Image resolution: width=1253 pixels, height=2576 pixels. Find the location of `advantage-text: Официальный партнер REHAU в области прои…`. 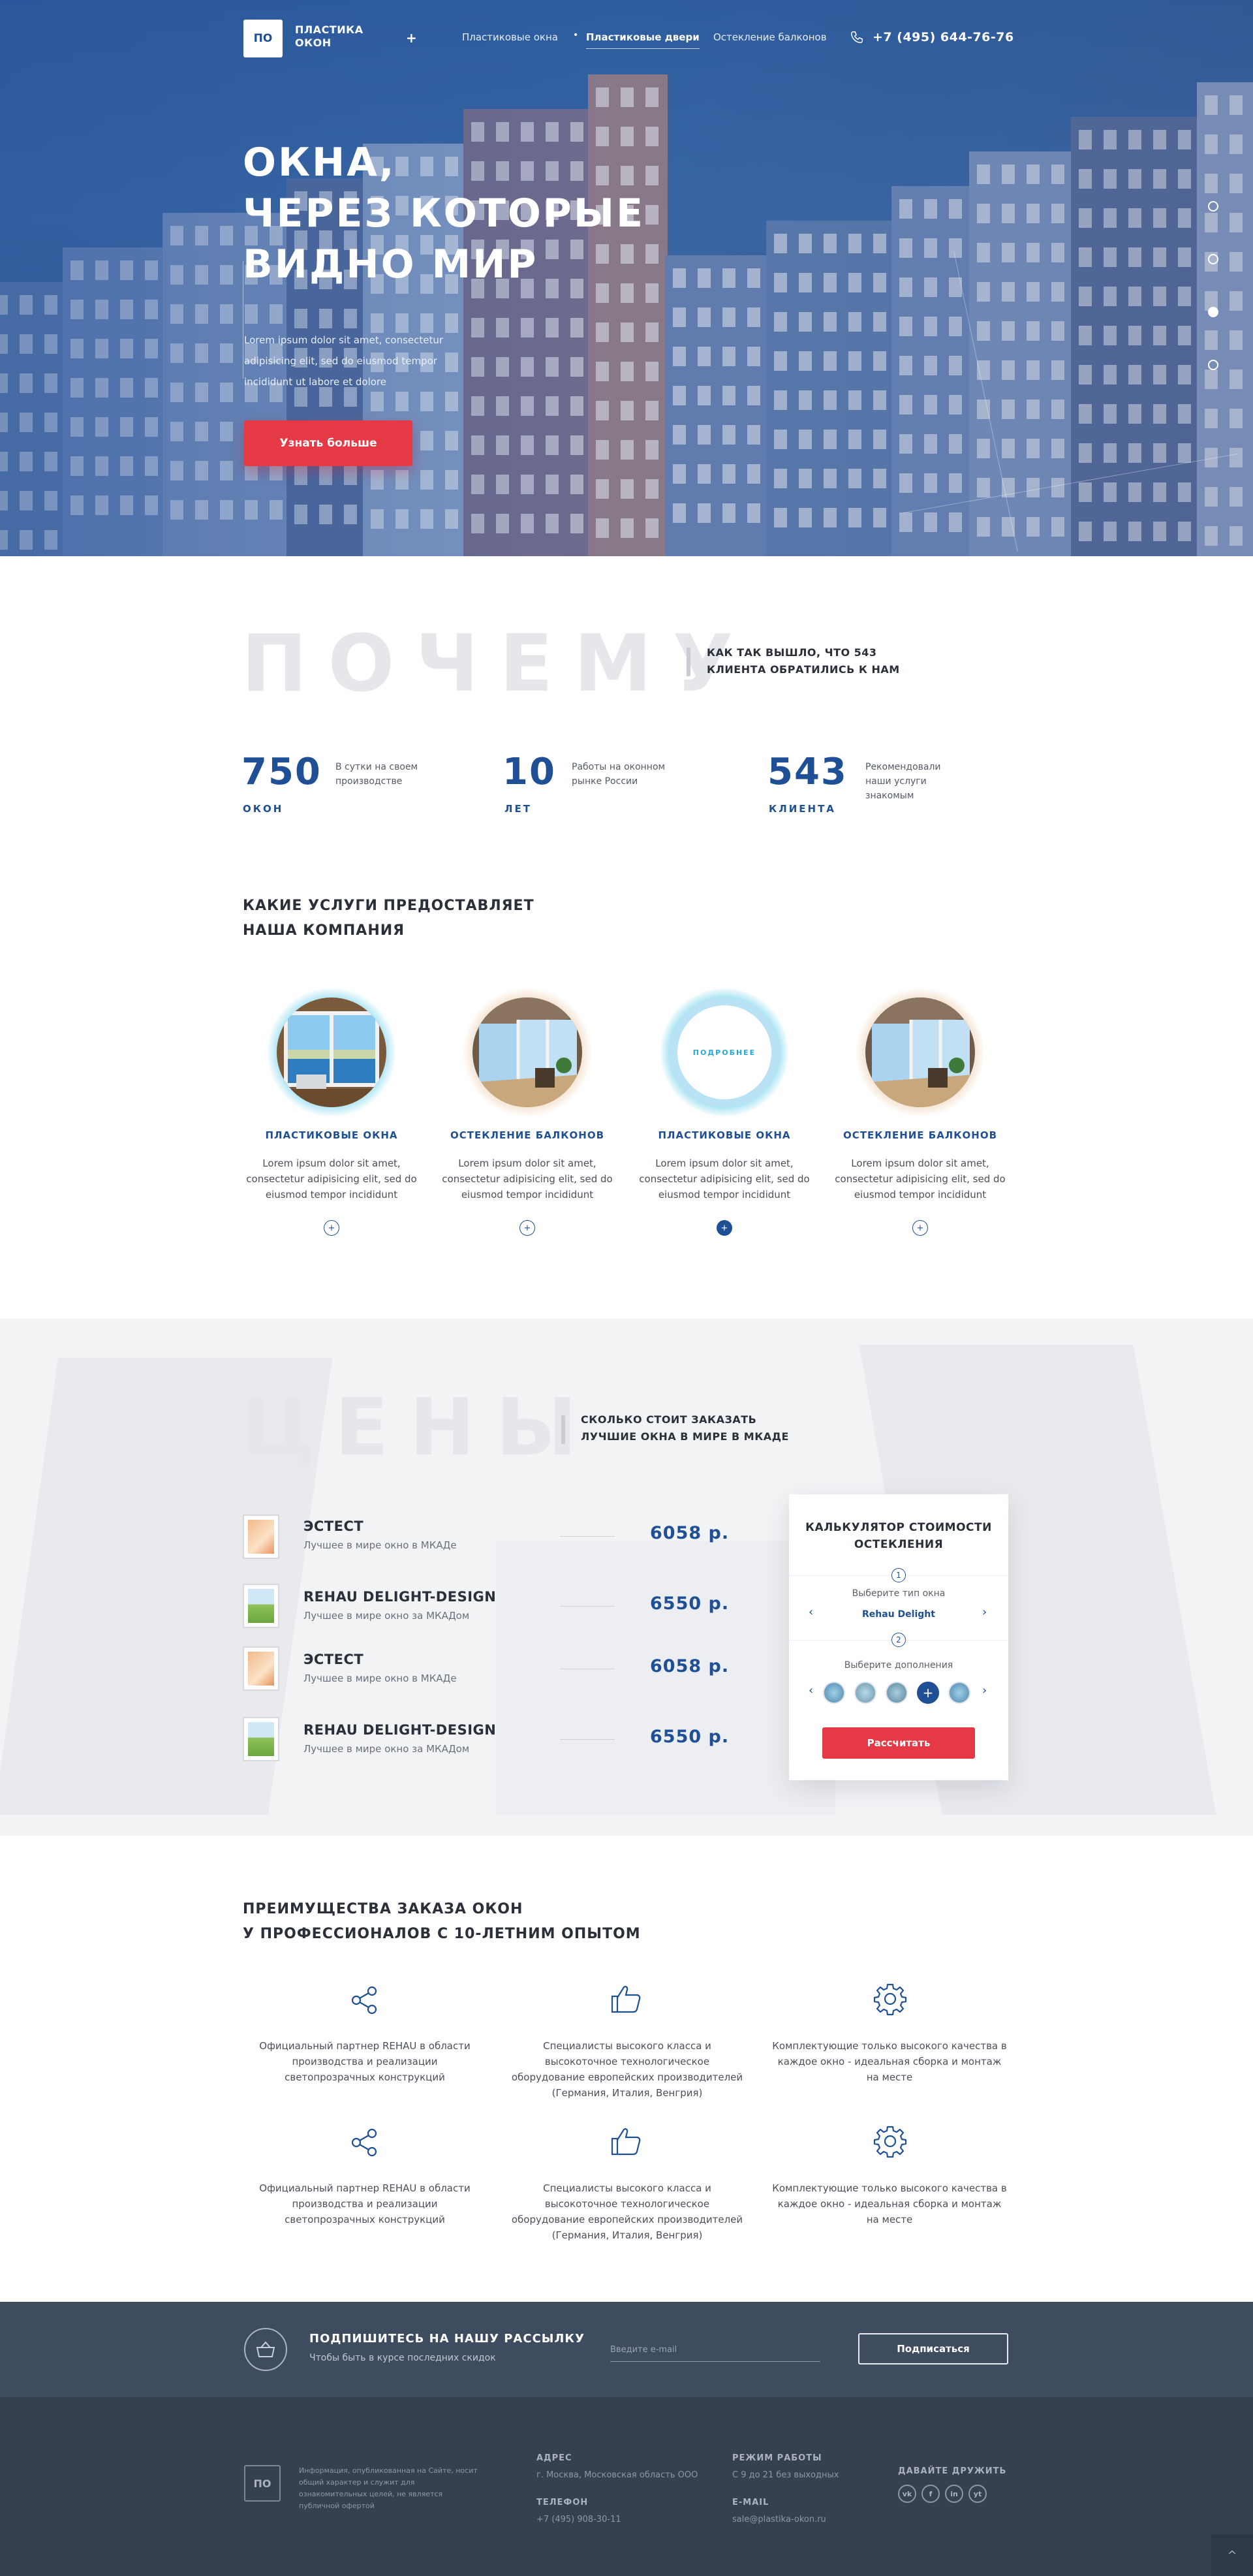

advantage-text: Официальный партнер REHAU в области прои… is located at coordinates (365, 2061).